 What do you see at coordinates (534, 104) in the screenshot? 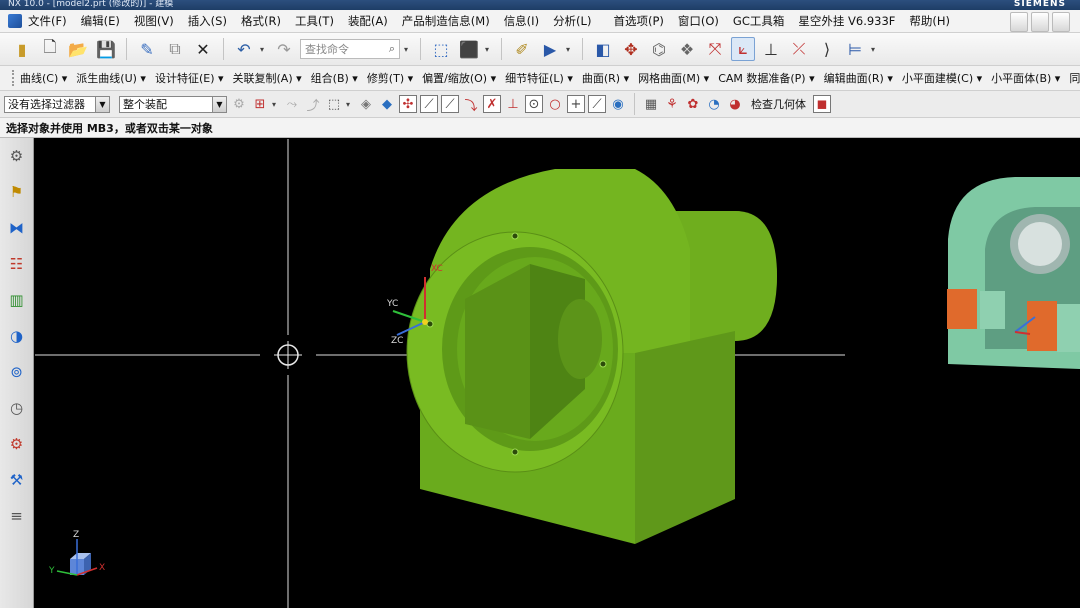
I see `circle-center-icon: ⊙` at bounding box center [534, 104].